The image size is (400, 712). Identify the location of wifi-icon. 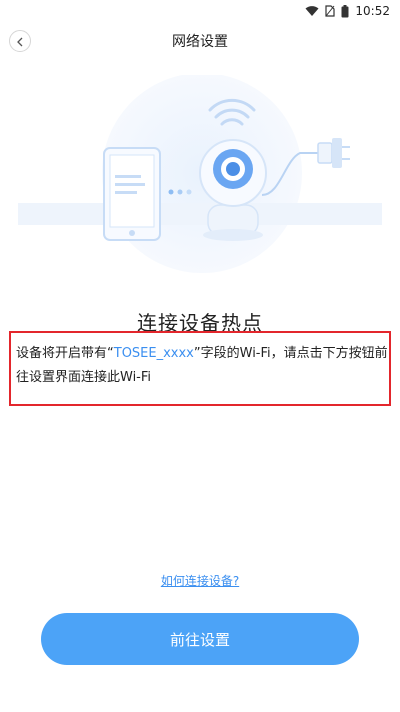
(312, 11).